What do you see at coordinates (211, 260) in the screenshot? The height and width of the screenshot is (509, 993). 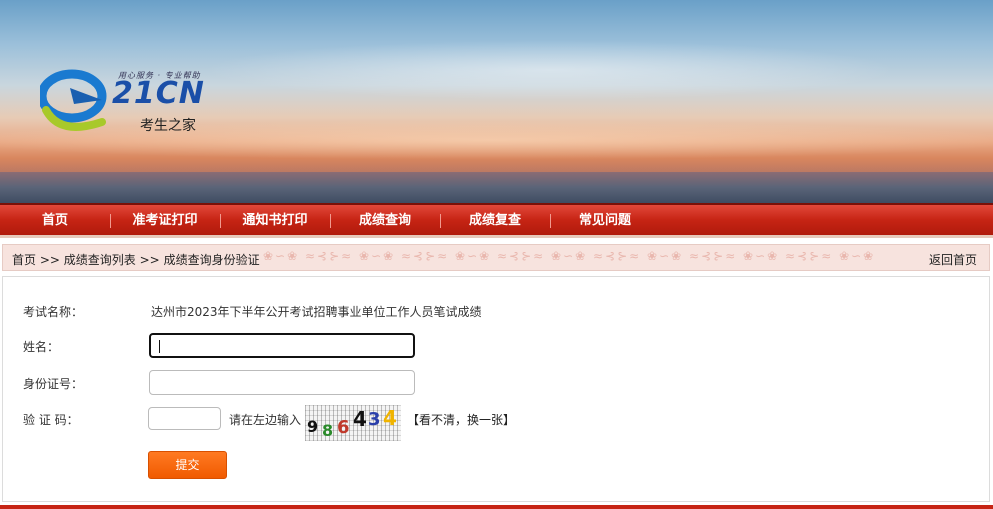 I see `breadcrumb-current: 成绩查询身份验证` at bounding box center [211, 260].